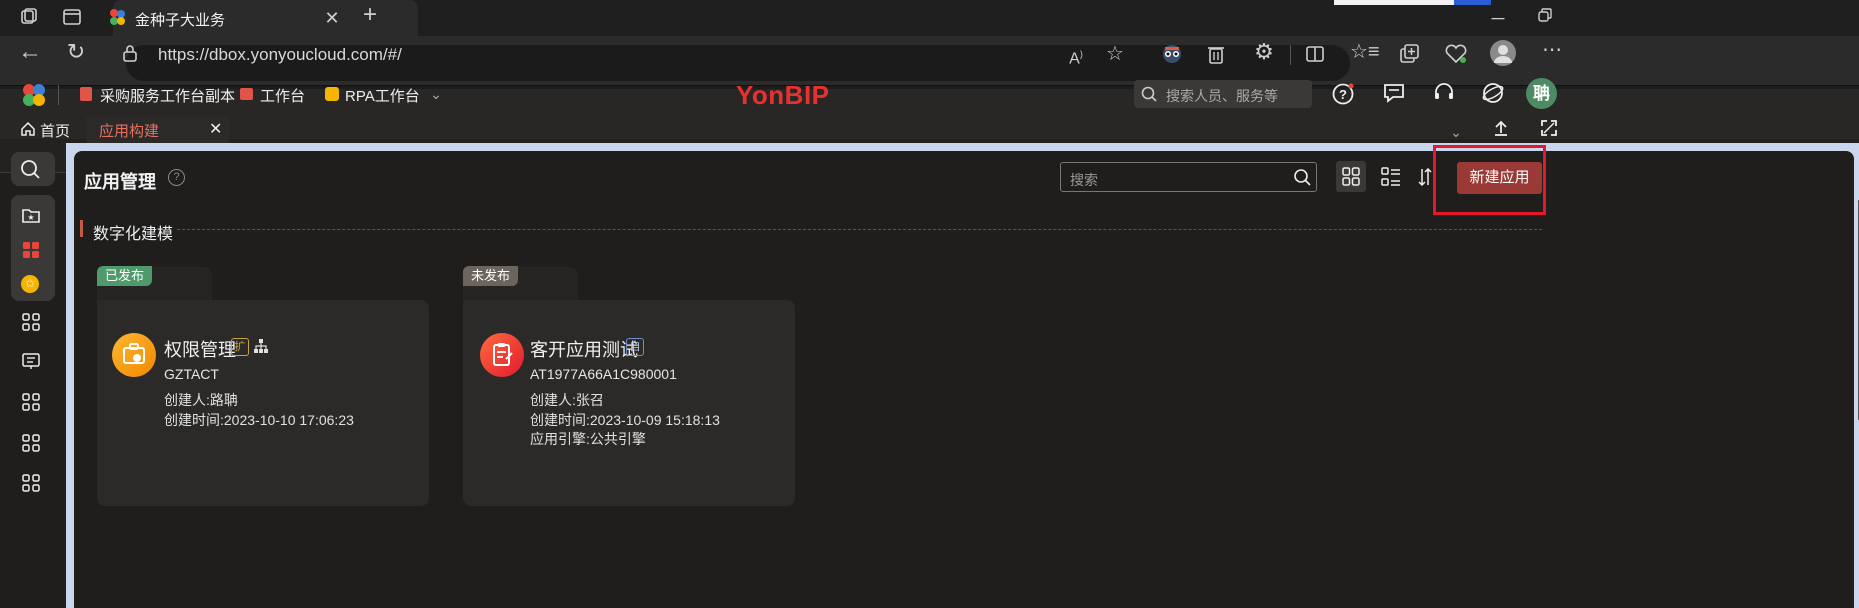 The width and height of the screenshot is (1859, 608). What do you see at coordinates (191, 374) in the screenshot?
I see `app-code: GZTACT` at bounding box center [191, 374].